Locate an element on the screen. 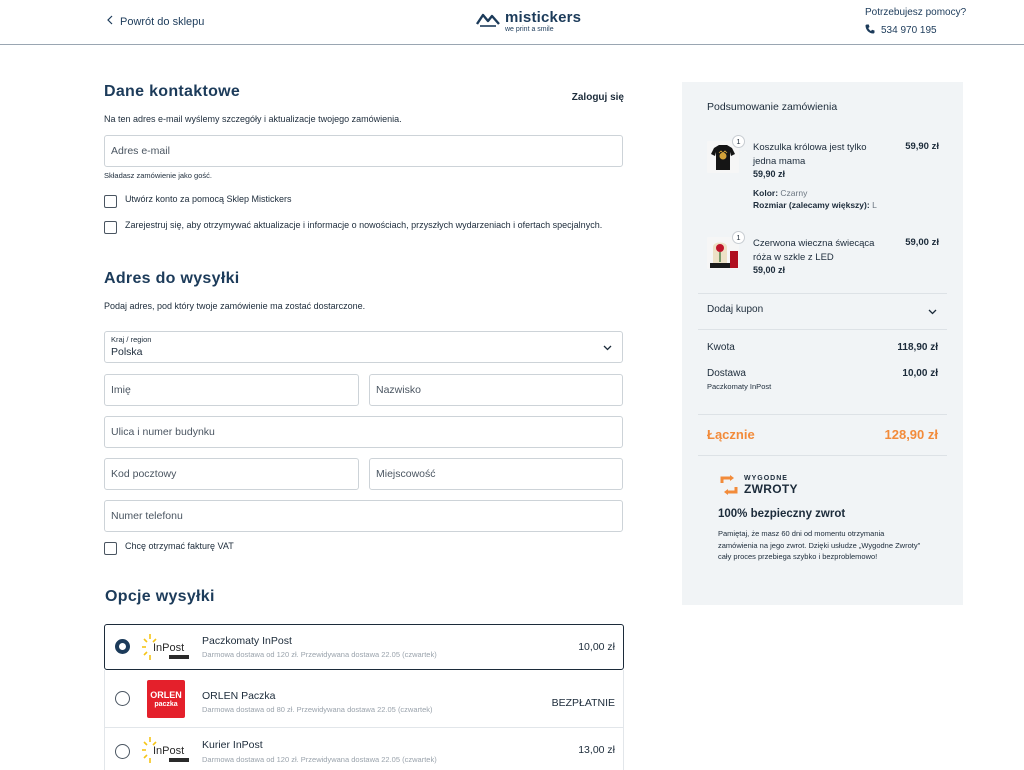  name-row is located at coordinates (363, 390).